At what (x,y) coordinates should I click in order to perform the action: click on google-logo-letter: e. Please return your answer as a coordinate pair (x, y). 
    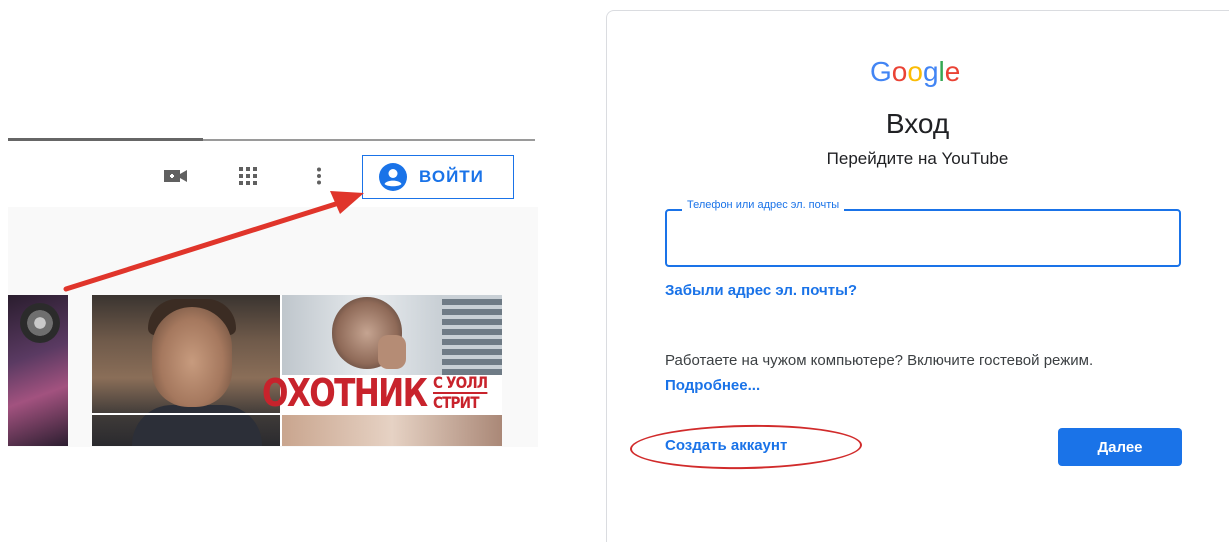
    Looking at the image, I should click on (952, 71).